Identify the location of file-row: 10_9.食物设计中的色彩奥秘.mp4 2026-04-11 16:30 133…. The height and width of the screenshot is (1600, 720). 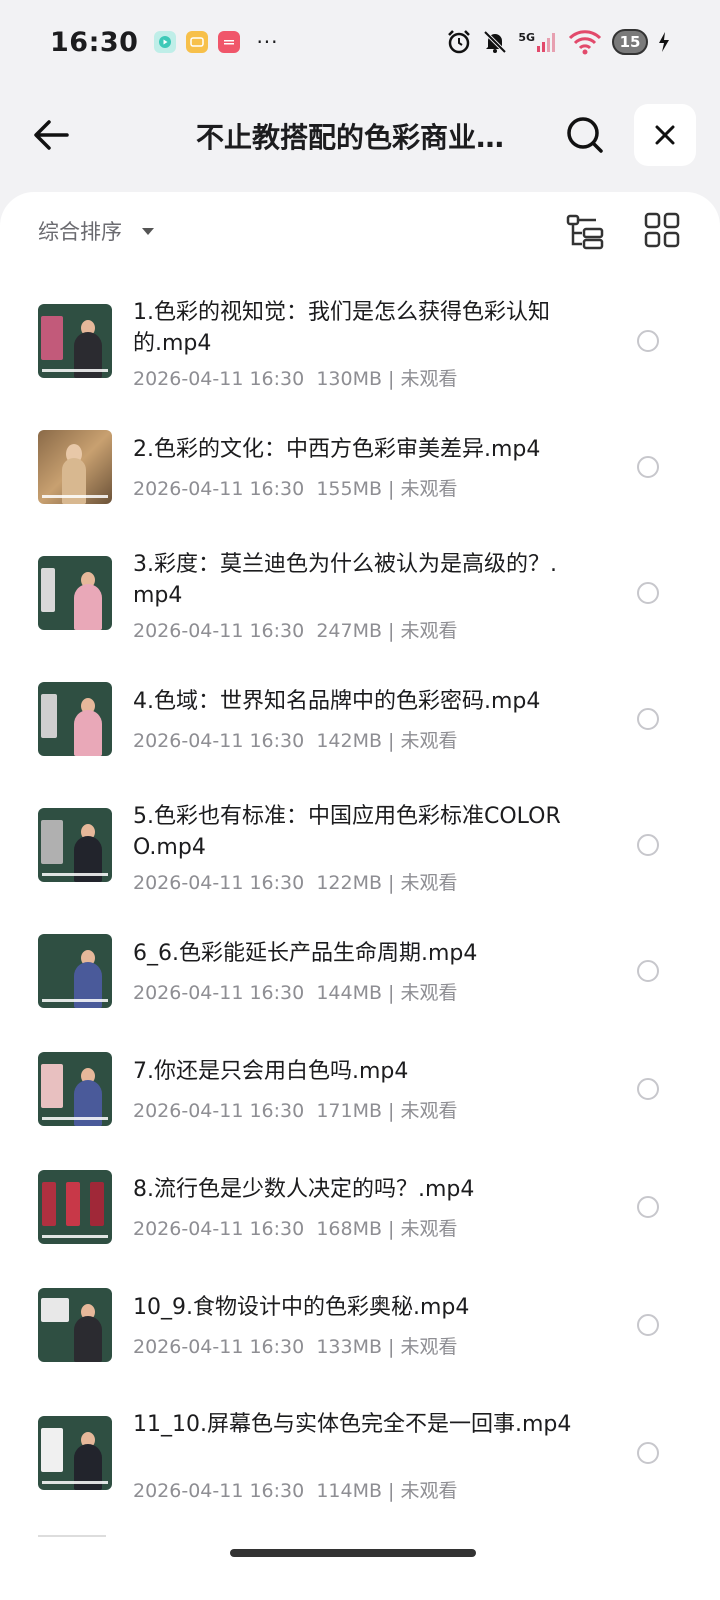
(360, 1326).